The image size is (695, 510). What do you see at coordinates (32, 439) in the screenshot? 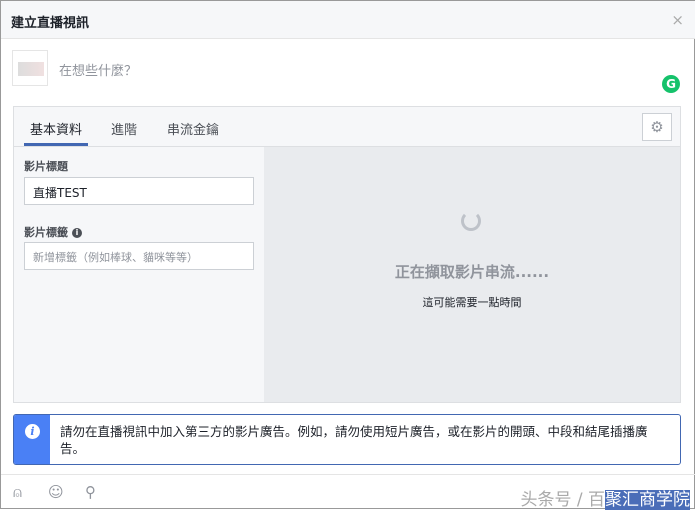
I see `notice-icon-bar: i` at bounding box center [32, 439].